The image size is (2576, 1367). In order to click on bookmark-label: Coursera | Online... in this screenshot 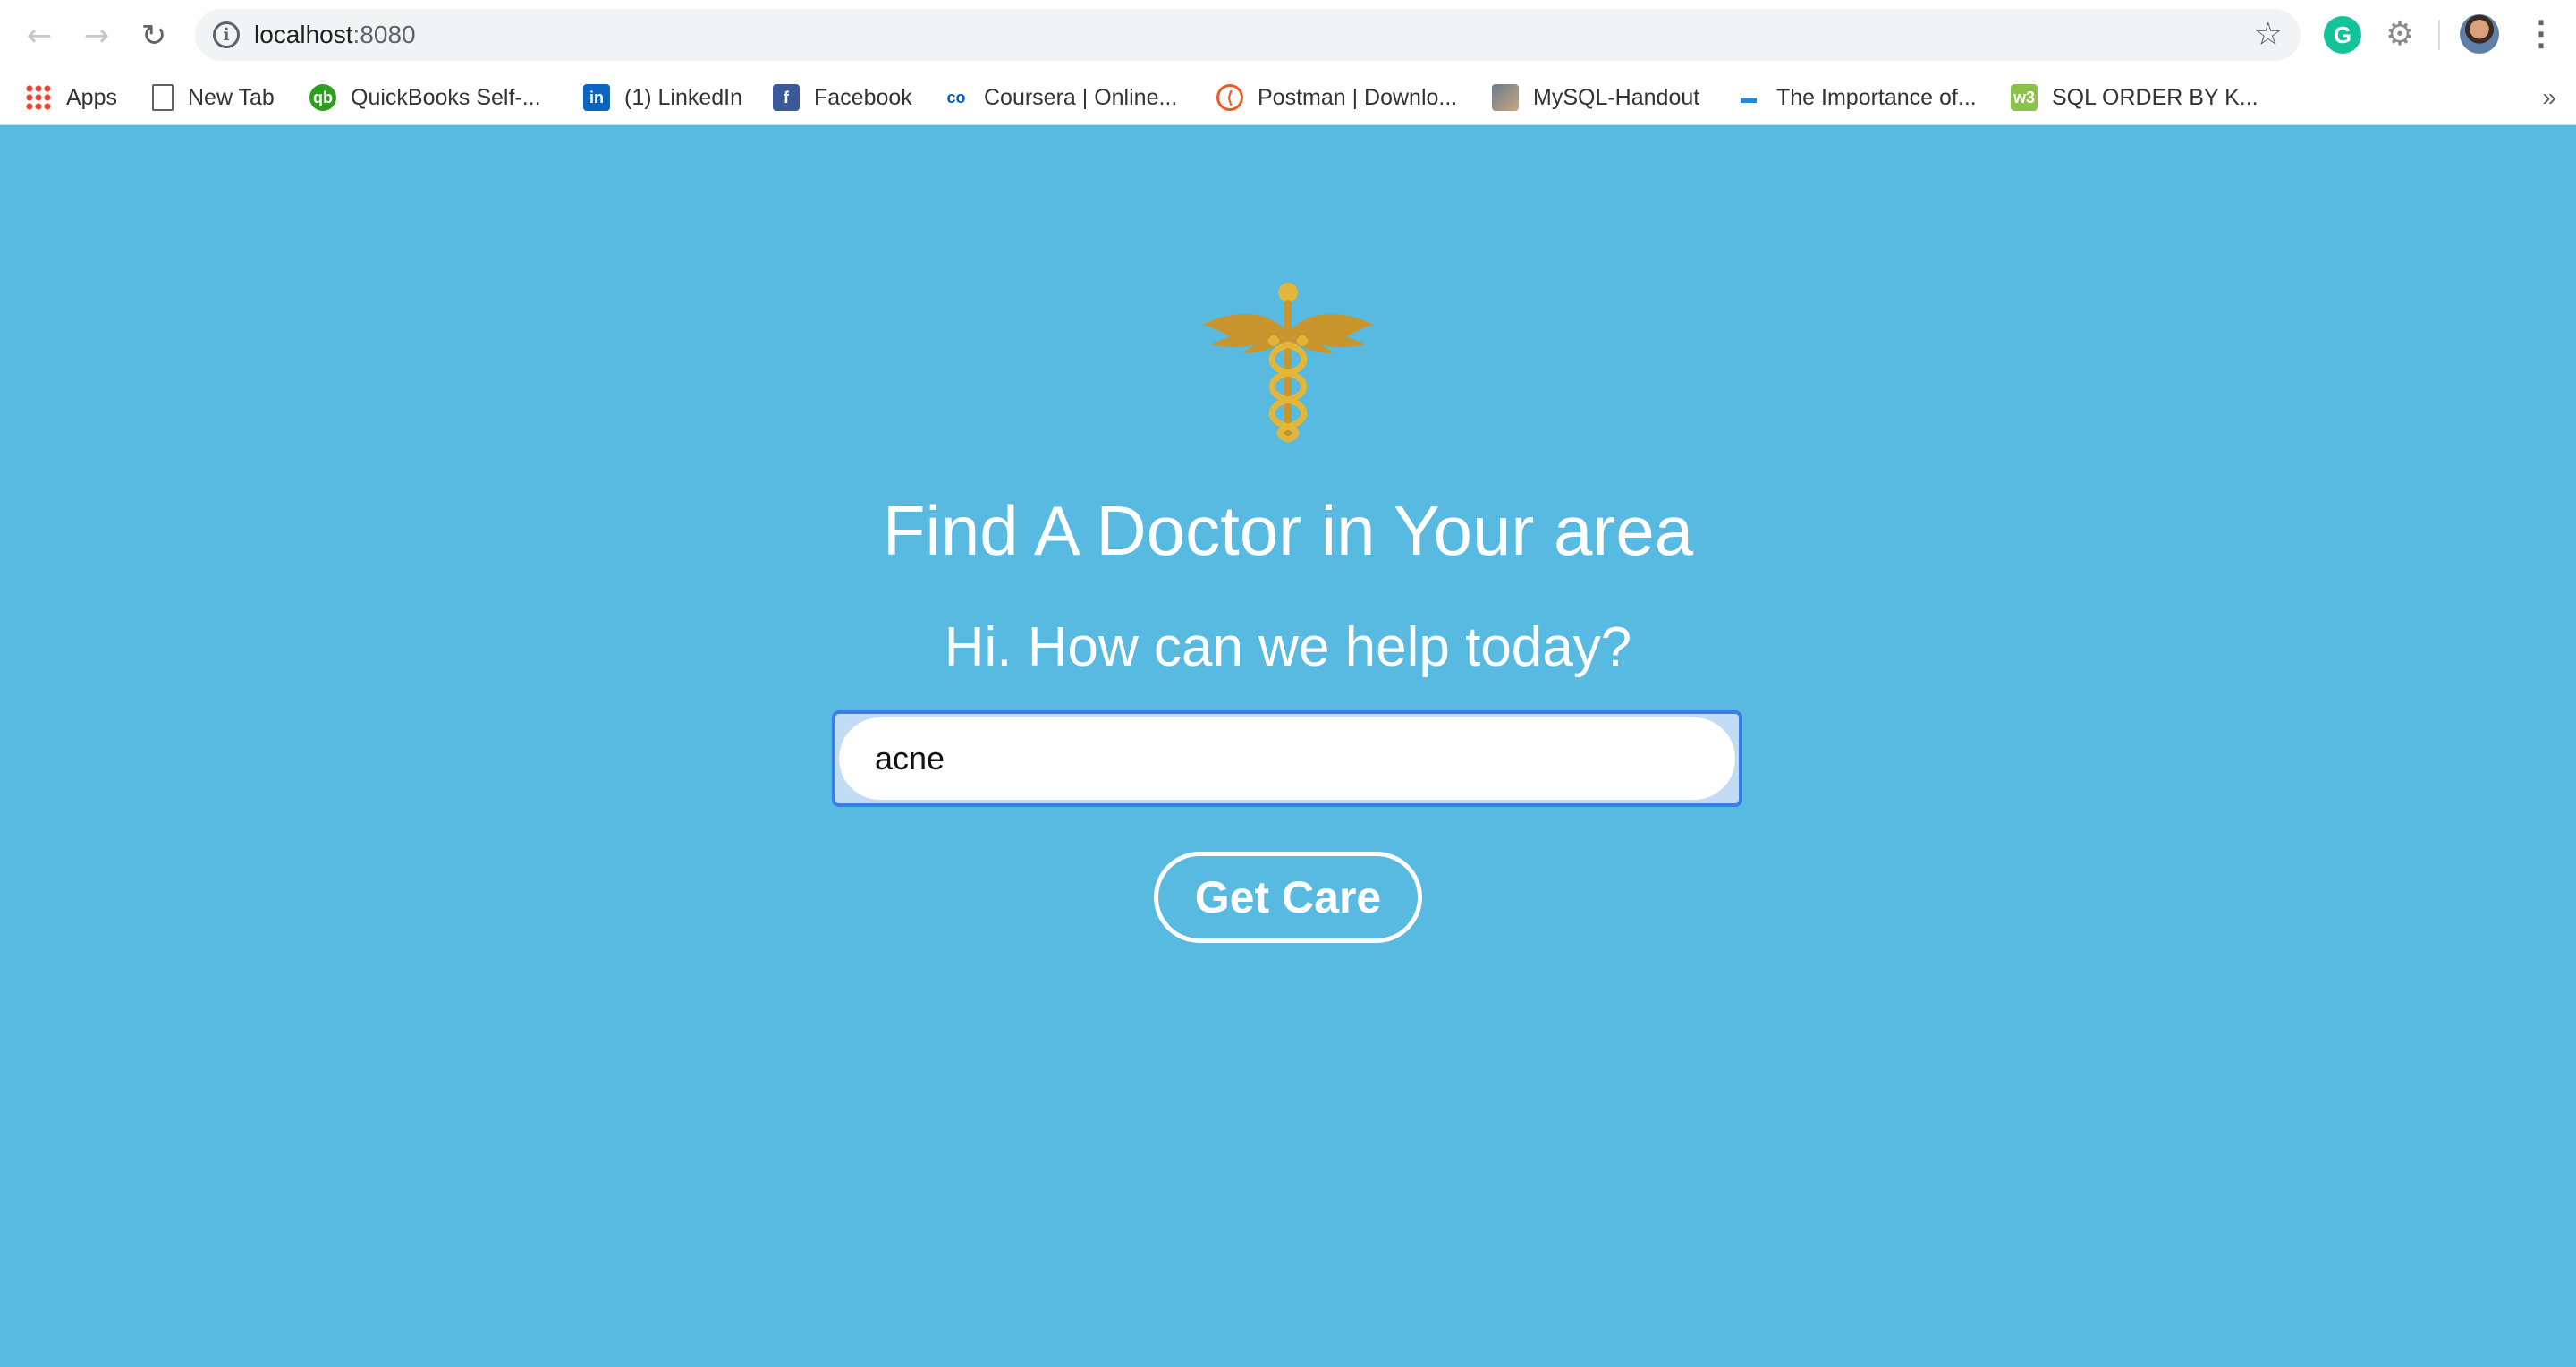, I will do `click(1081, 97)`.